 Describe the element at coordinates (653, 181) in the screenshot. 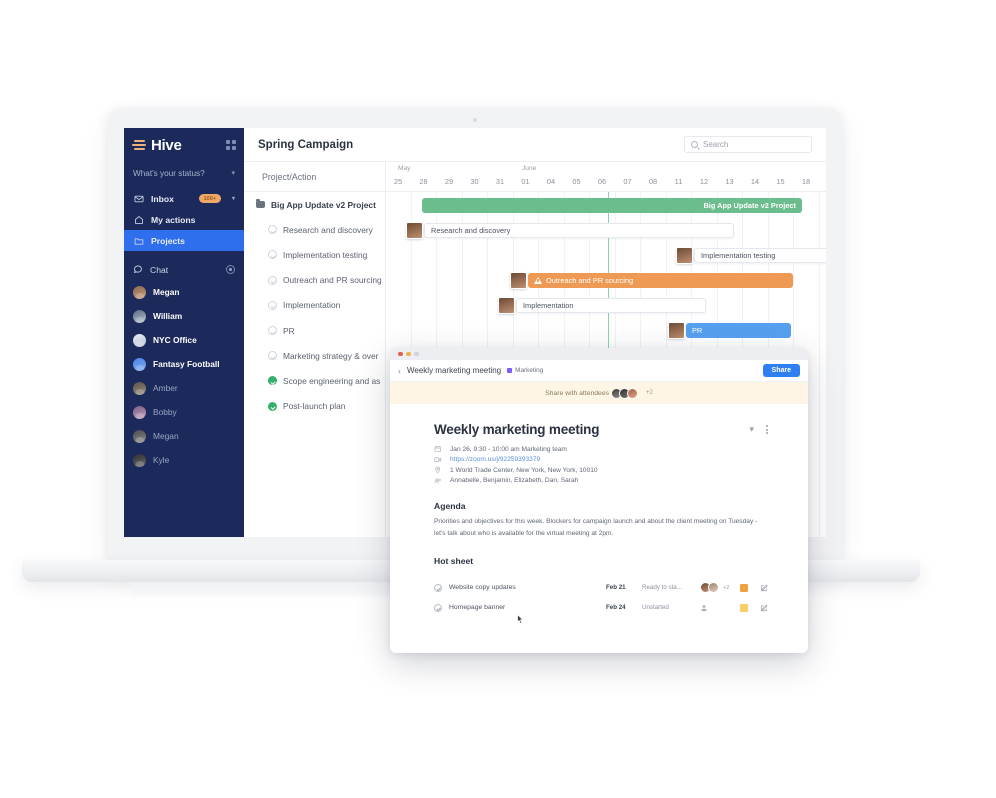

I see `day-label: 08` at that location.